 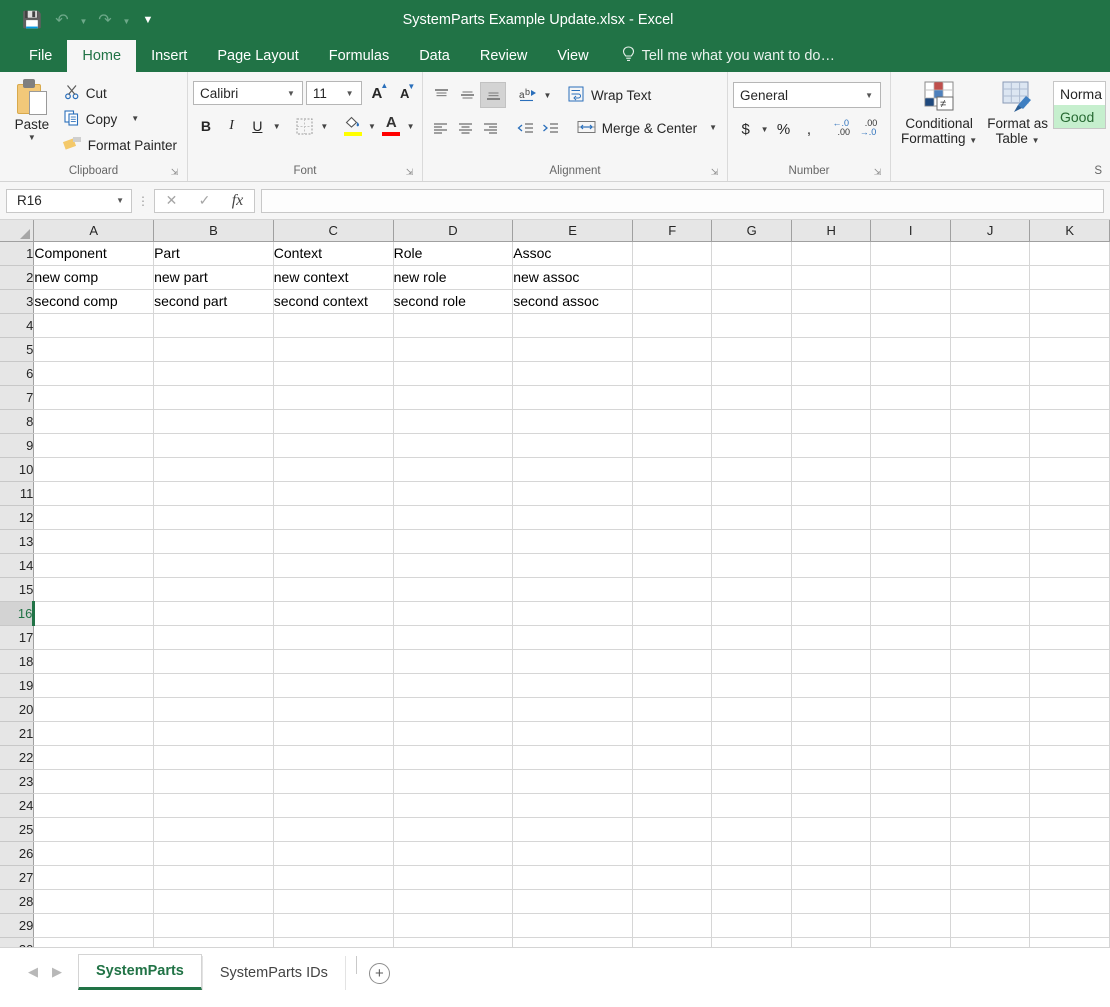 What do you see at coordinates (453, 231) in the screenshot?
I see `column-header-d: D` at bounding box center [453, 231].